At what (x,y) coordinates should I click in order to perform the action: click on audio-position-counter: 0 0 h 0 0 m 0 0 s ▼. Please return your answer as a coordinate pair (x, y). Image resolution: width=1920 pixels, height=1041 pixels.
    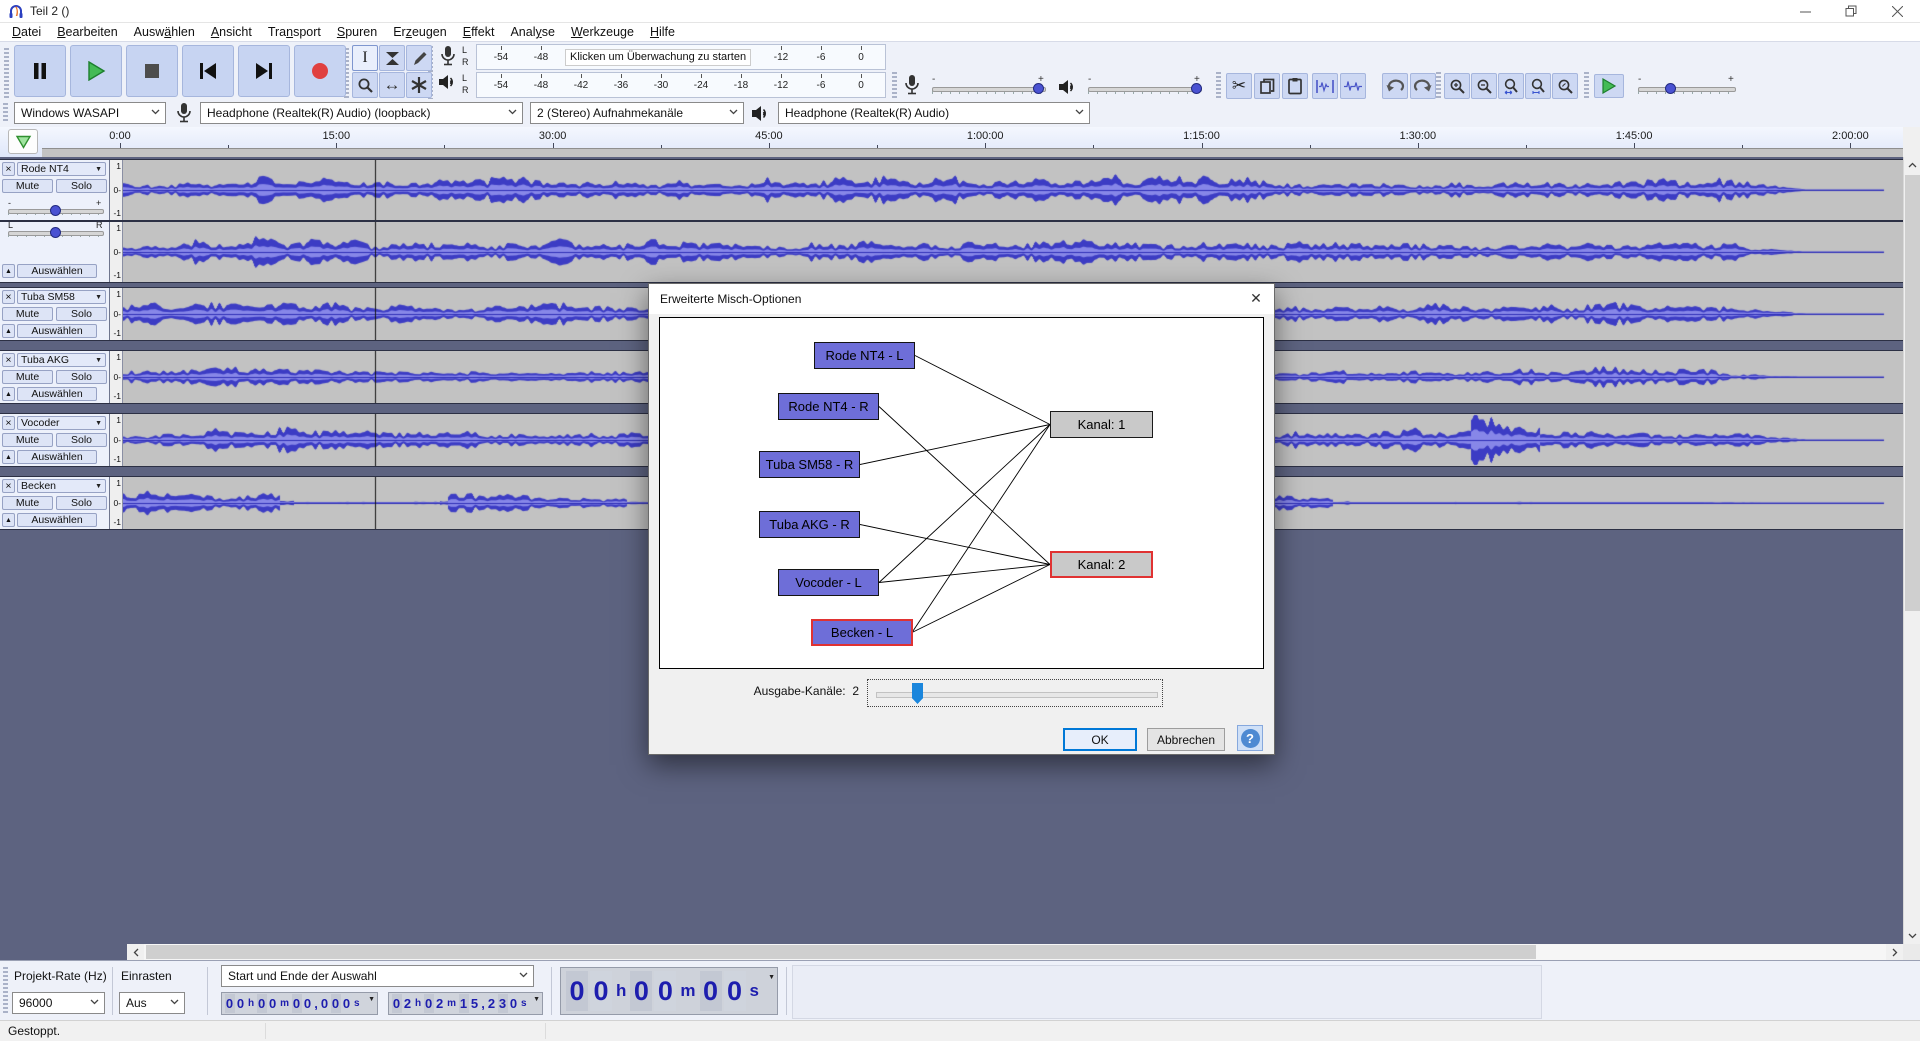
    Looking at the image, I should click on (669, 991).